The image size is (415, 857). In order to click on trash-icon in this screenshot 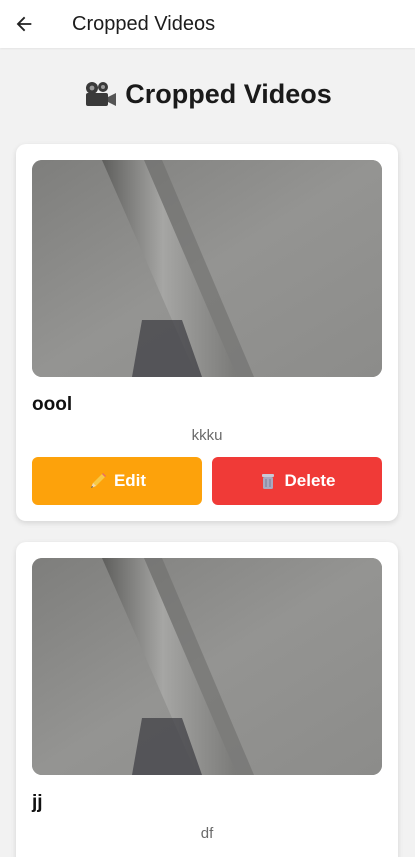, I will do `click(268, 481)`.